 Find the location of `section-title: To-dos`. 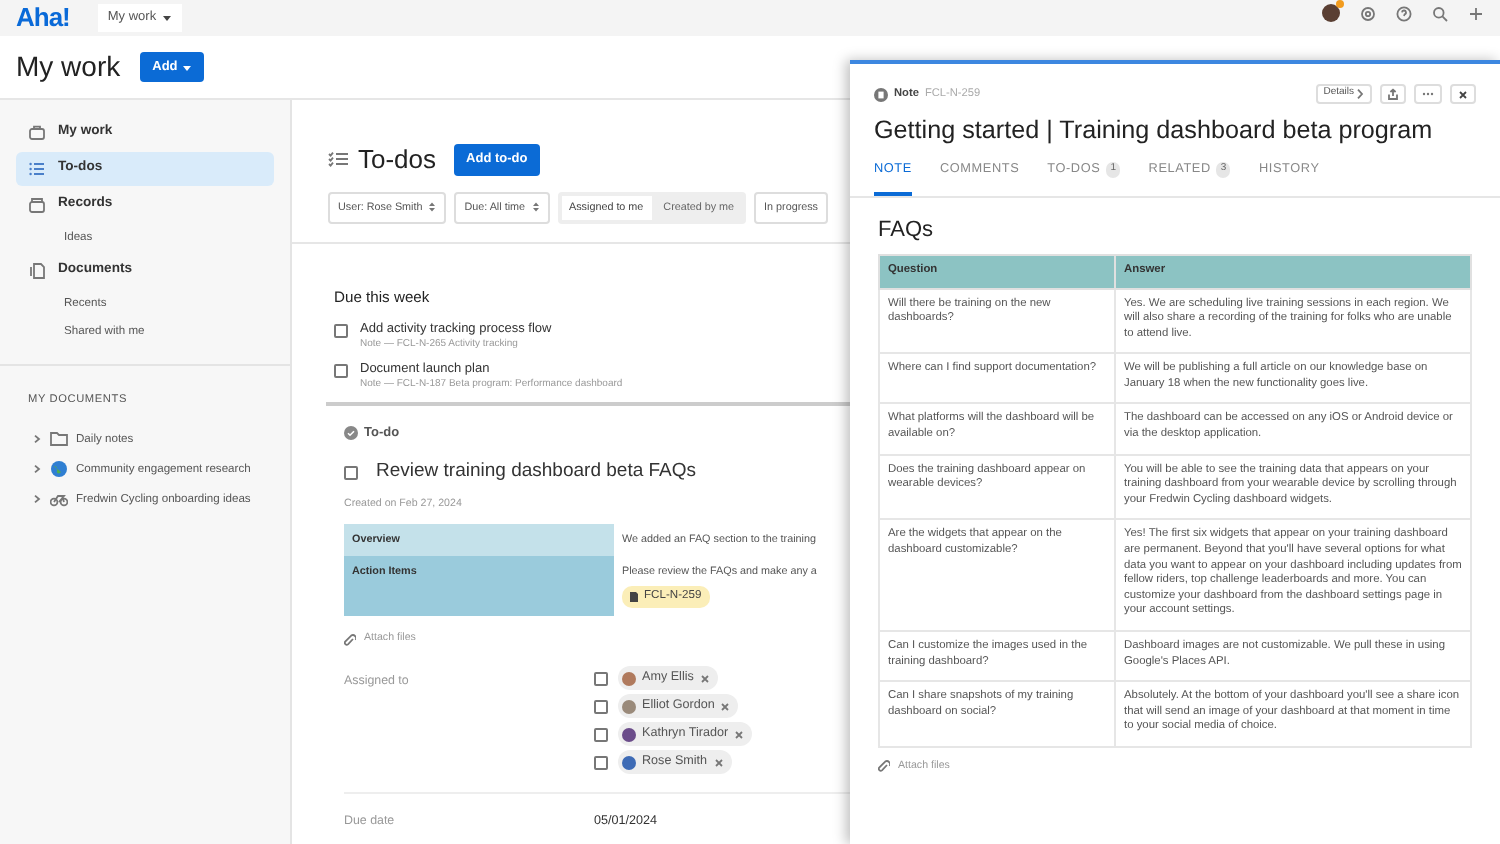

section-title: To-dos is located at coordinates (397, 160).